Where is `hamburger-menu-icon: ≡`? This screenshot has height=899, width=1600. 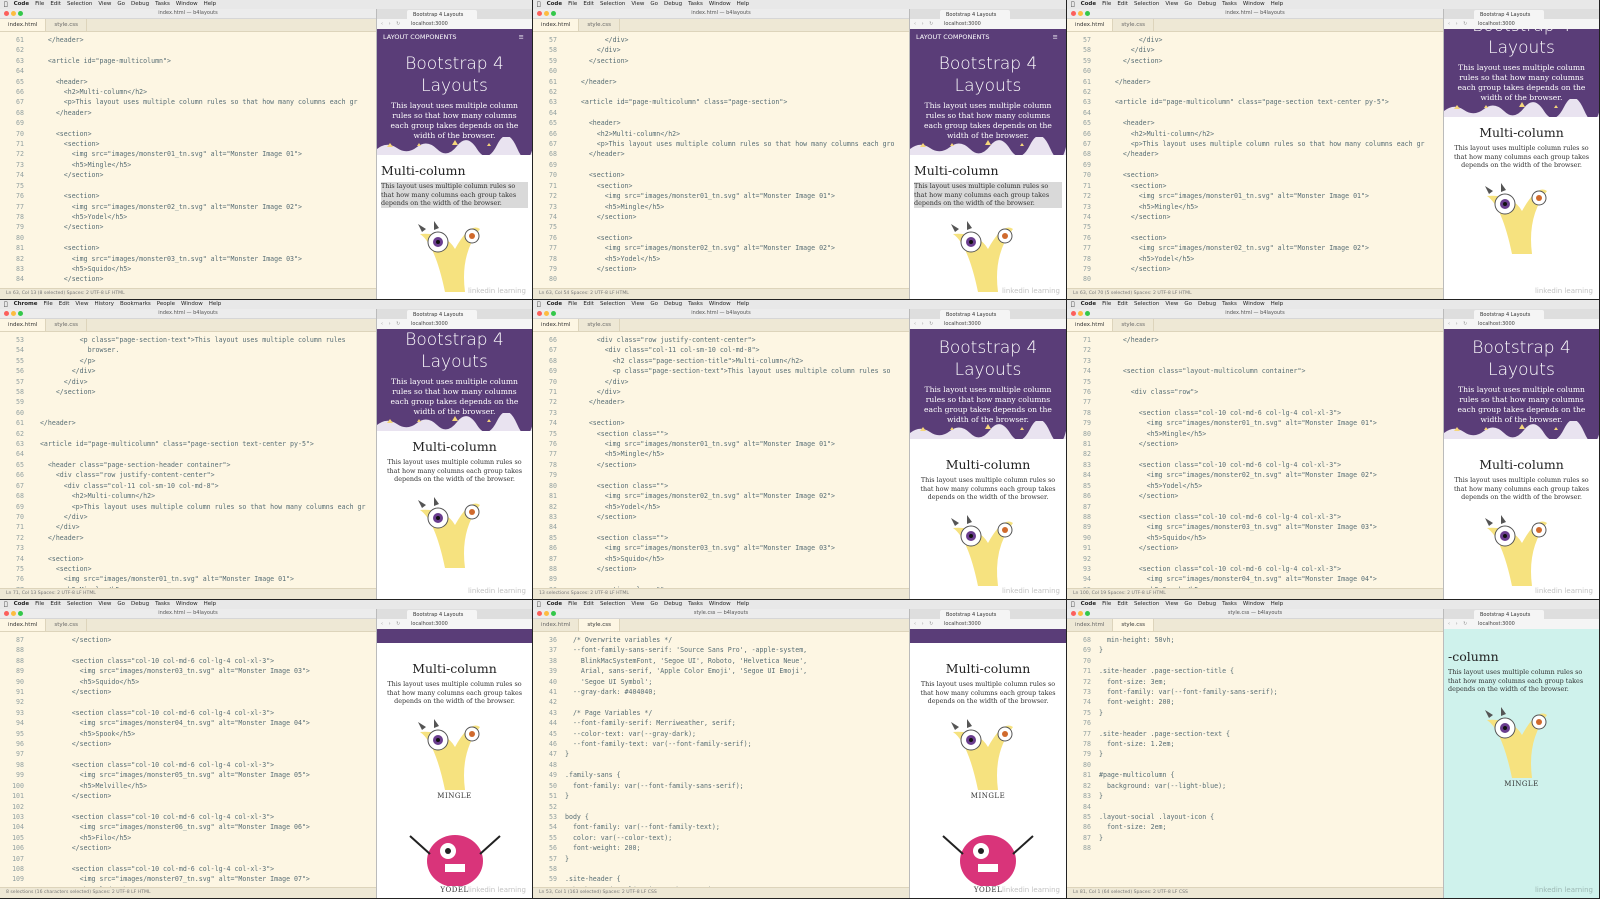 hamburger-menu-icon: ≡ is located at coordinates (1055, 37).